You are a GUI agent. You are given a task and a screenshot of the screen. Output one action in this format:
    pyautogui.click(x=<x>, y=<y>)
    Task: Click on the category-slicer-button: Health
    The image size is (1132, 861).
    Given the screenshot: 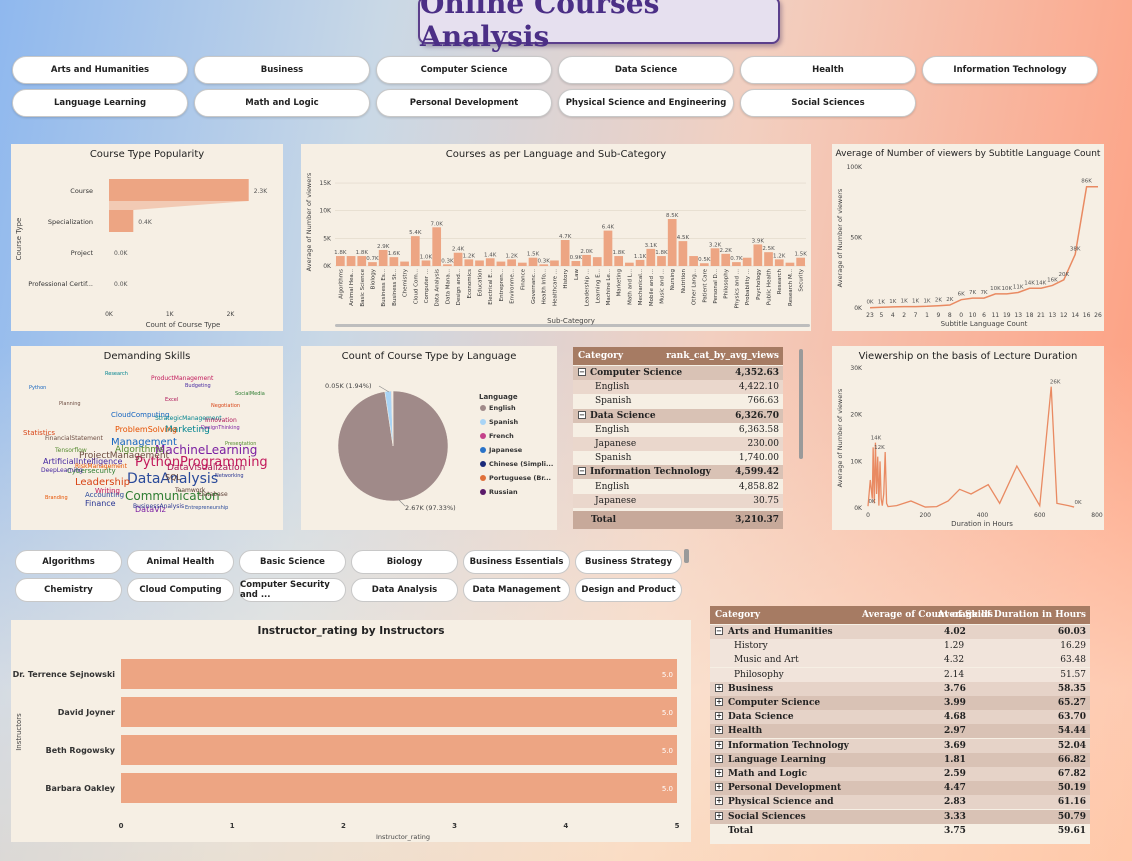 What is the action you would take?
    pyautogui.click(x=828, y=70)
    